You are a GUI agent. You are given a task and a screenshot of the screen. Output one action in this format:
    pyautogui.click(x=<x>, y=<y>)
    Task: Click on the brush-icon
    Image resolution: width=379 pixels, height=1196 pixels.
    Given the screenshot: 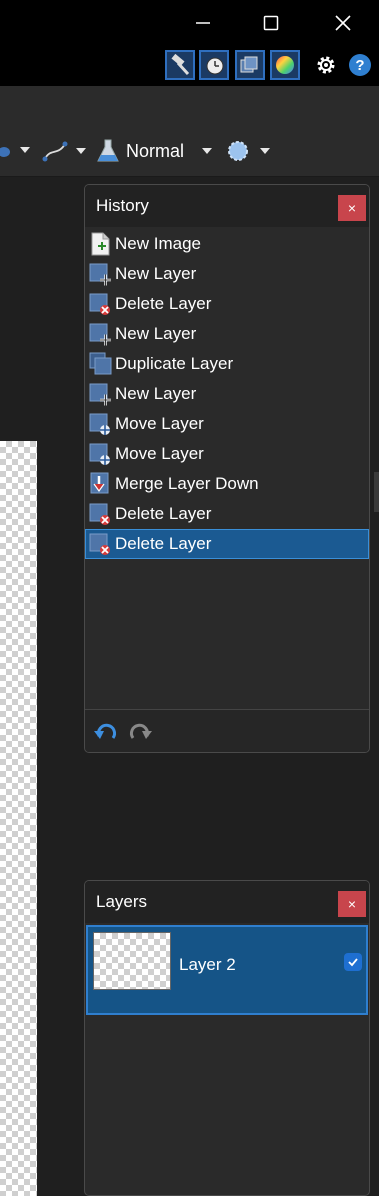 What is the action you would take?
    pyautogui.click(x=5, y=152)
    